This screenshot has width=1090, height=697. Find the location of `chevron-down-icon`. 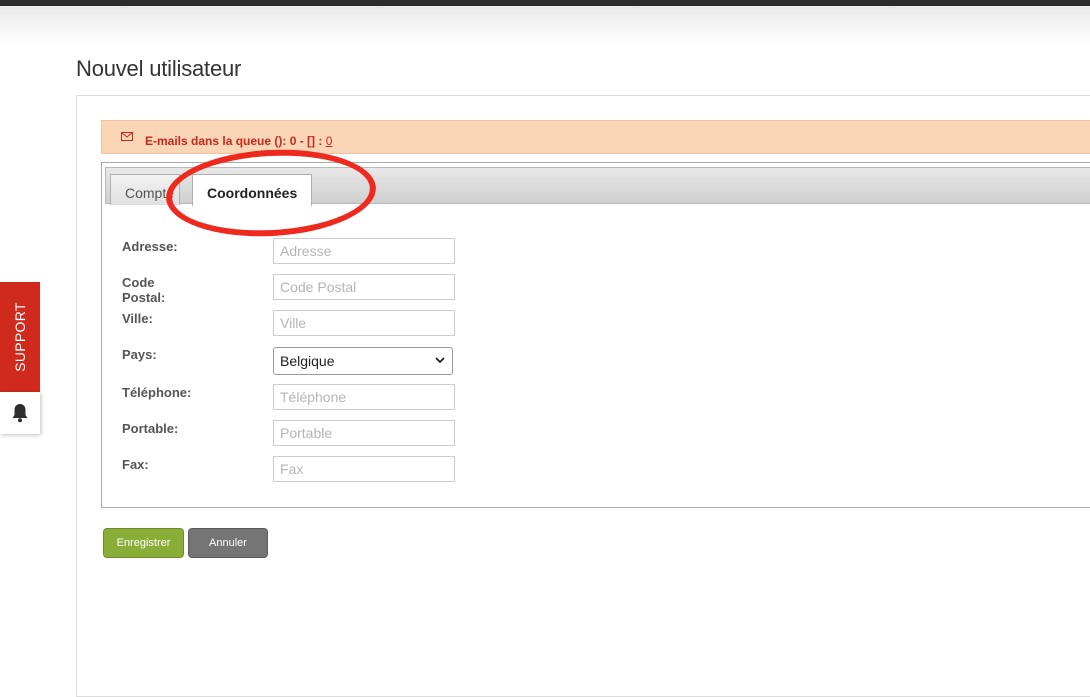

chevron-down-icon is located at coordinates (440, 360).